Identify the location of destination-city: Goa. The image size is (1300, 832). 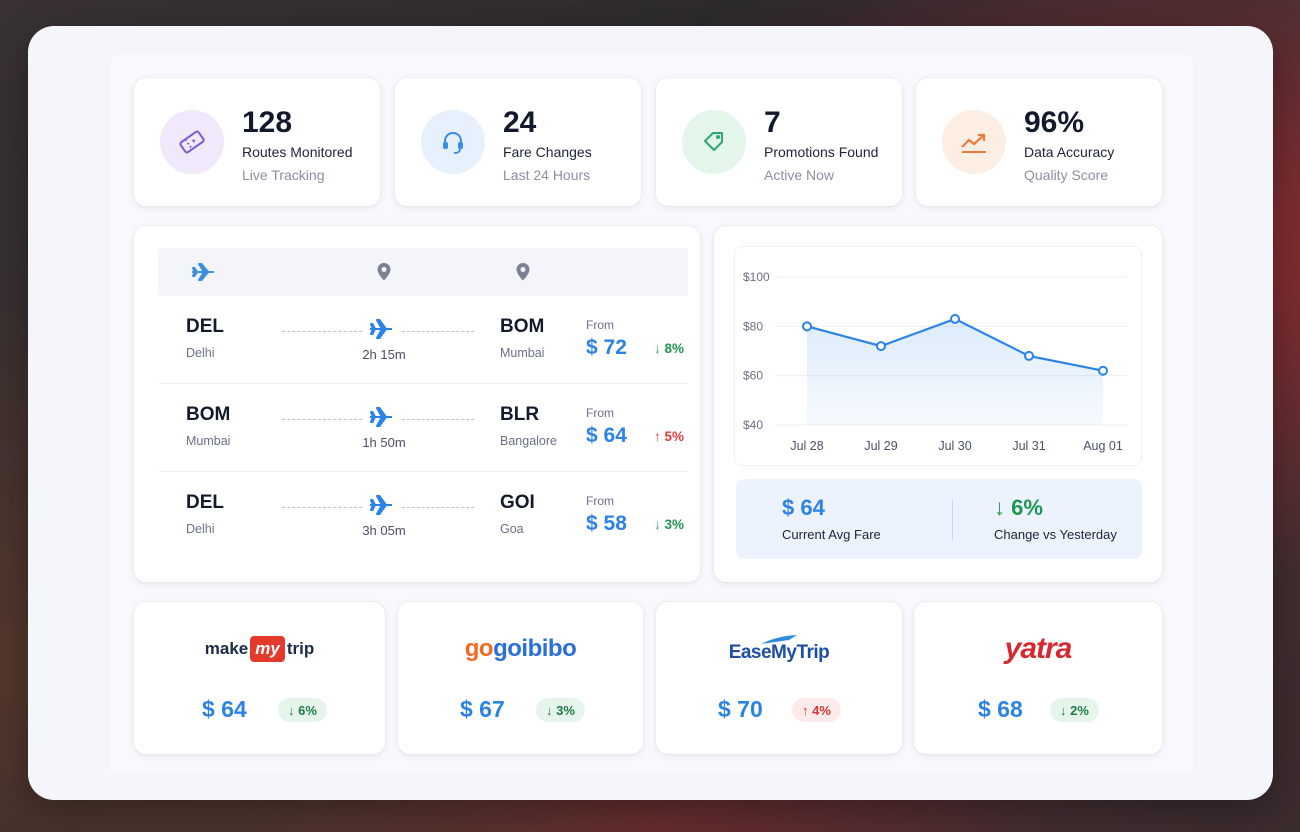
(512, 529).